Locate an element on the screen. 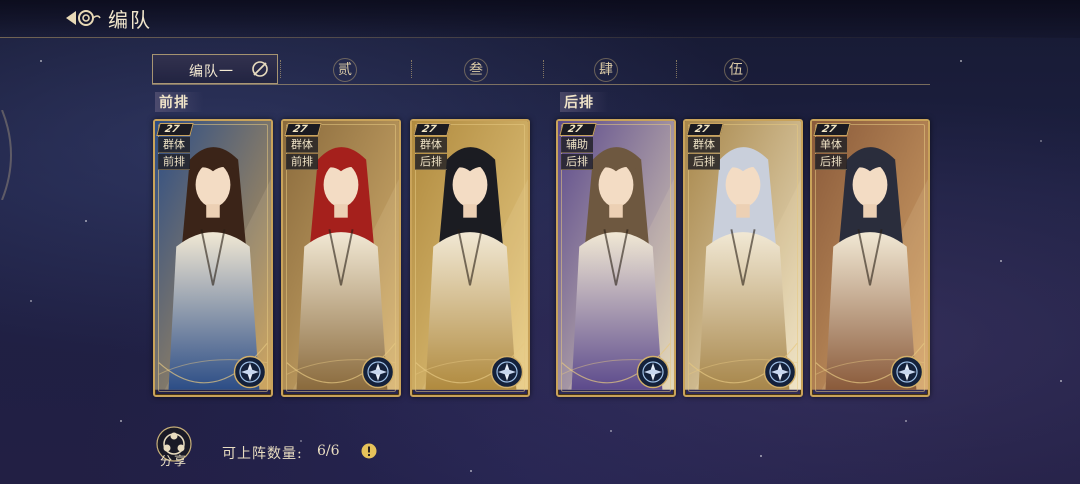 This screenshot has height=484, width=1080. character-card: 27 辅助 后排 is located at coordinates (616, 258).